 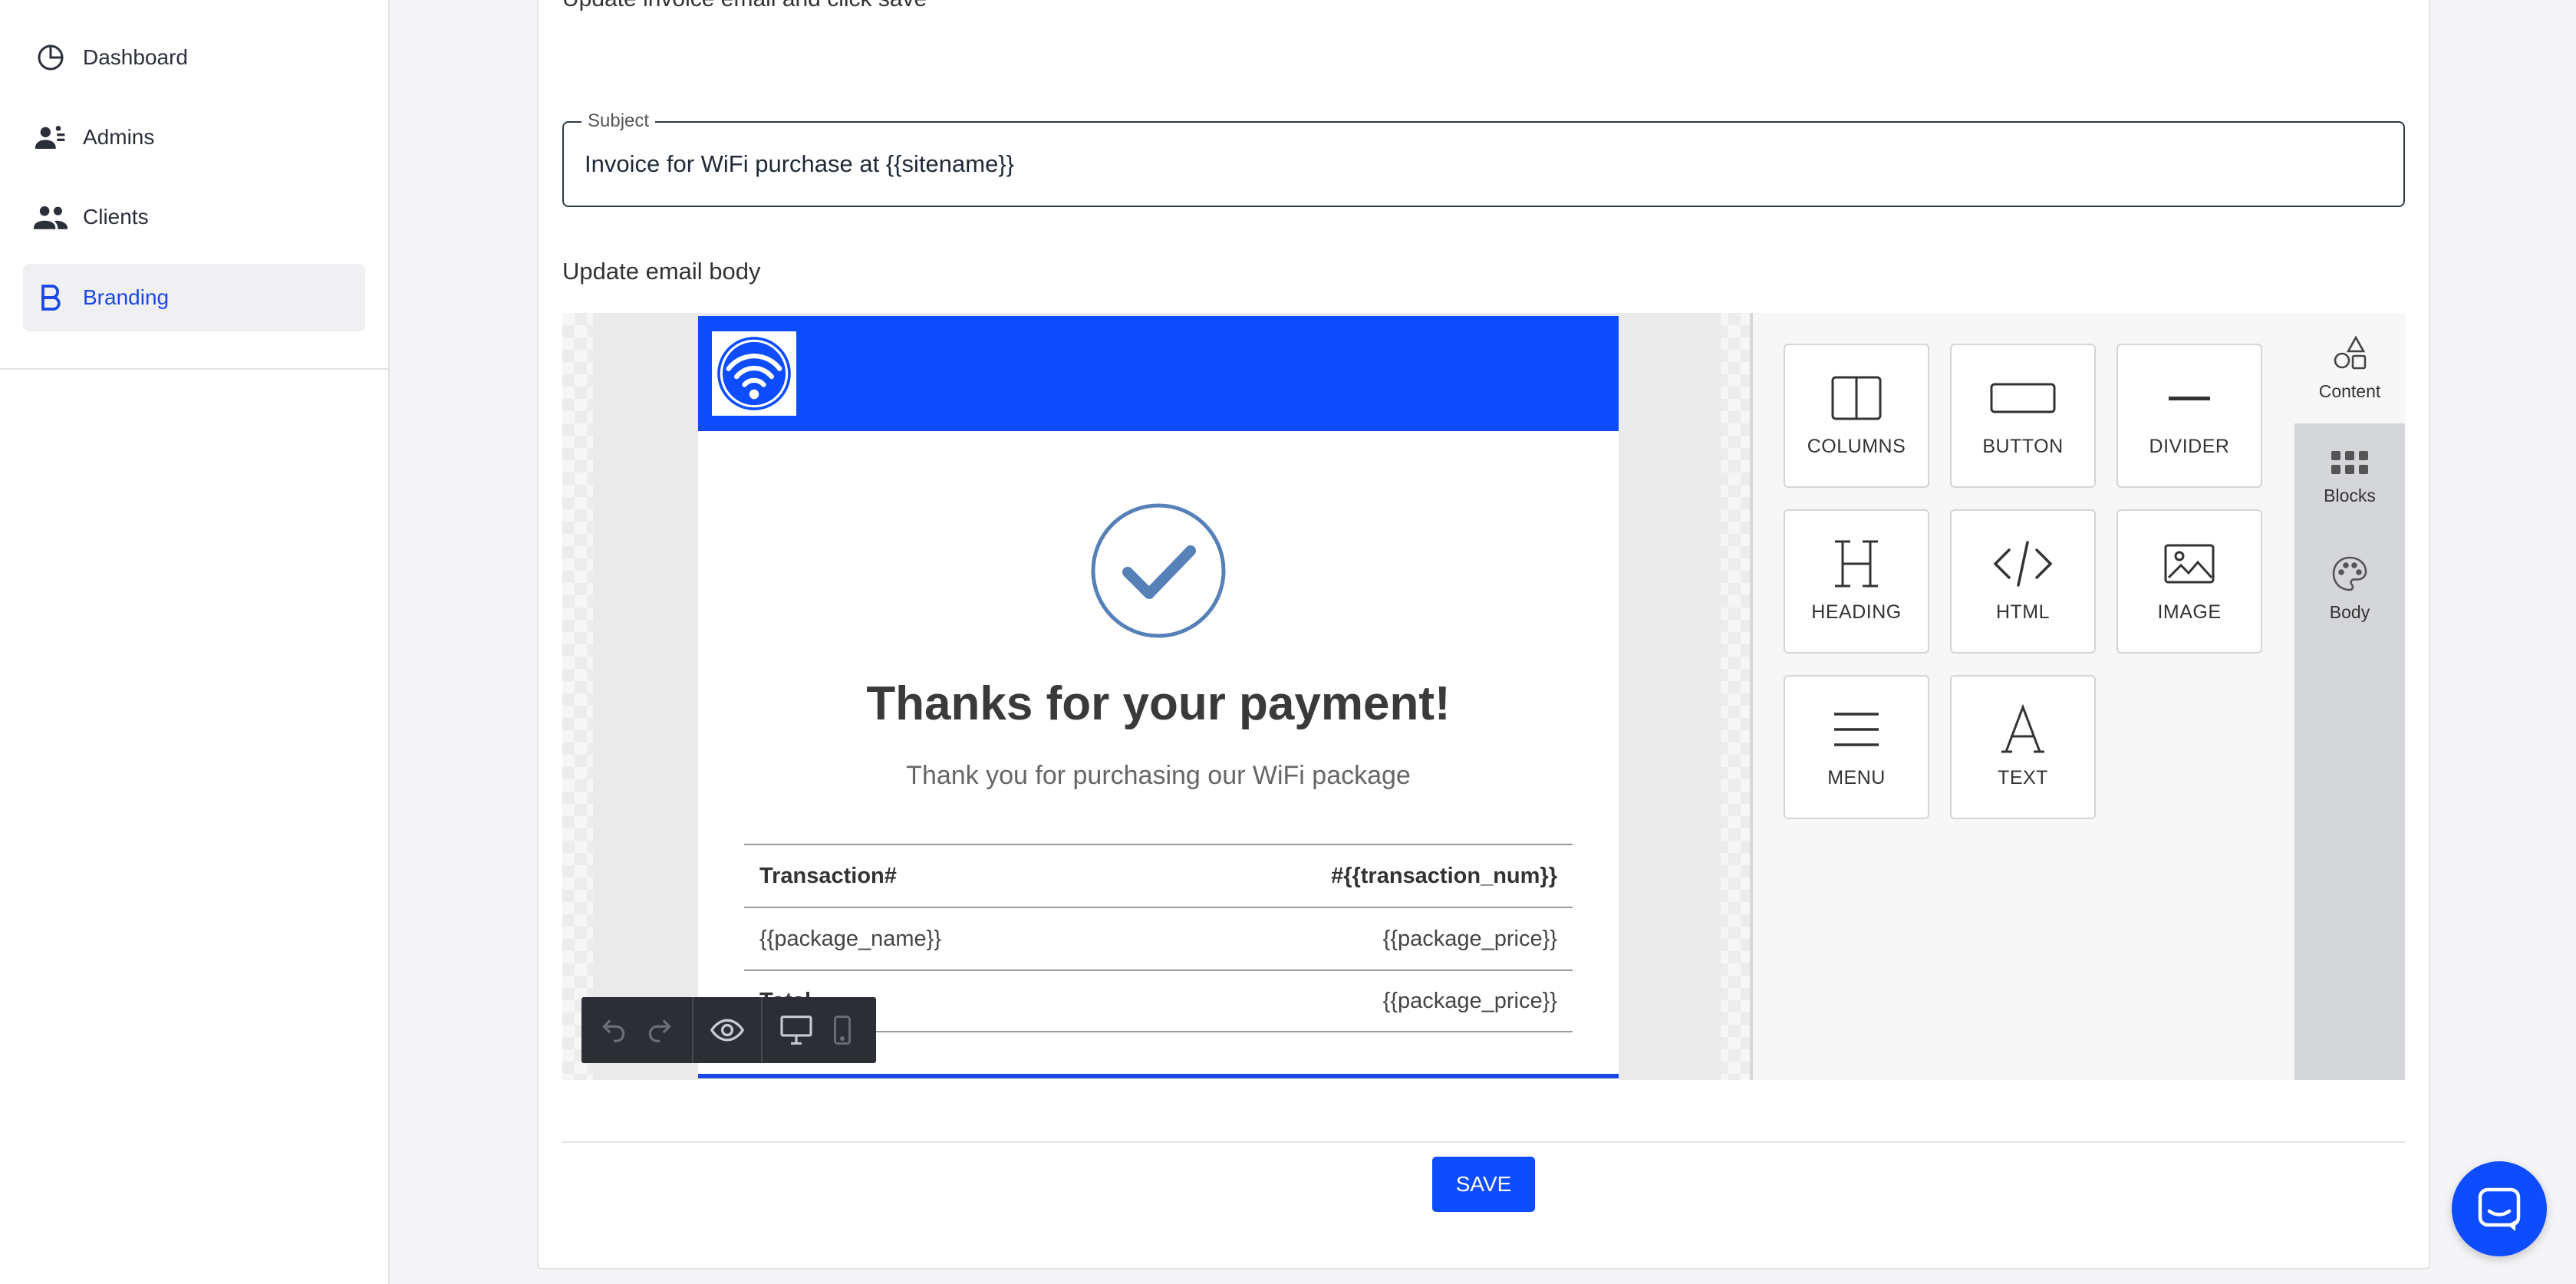 I want to click on subject-label: Subject, so click(x=618, y=121).